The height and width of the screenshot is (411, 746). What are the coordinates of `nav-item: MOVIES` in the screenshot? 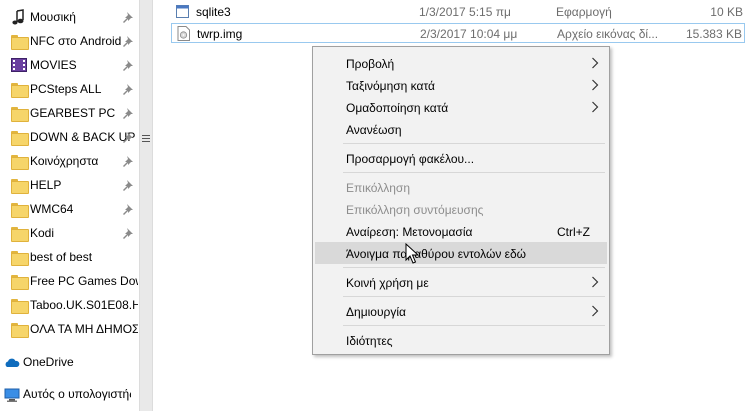 It's located at (69, 65).